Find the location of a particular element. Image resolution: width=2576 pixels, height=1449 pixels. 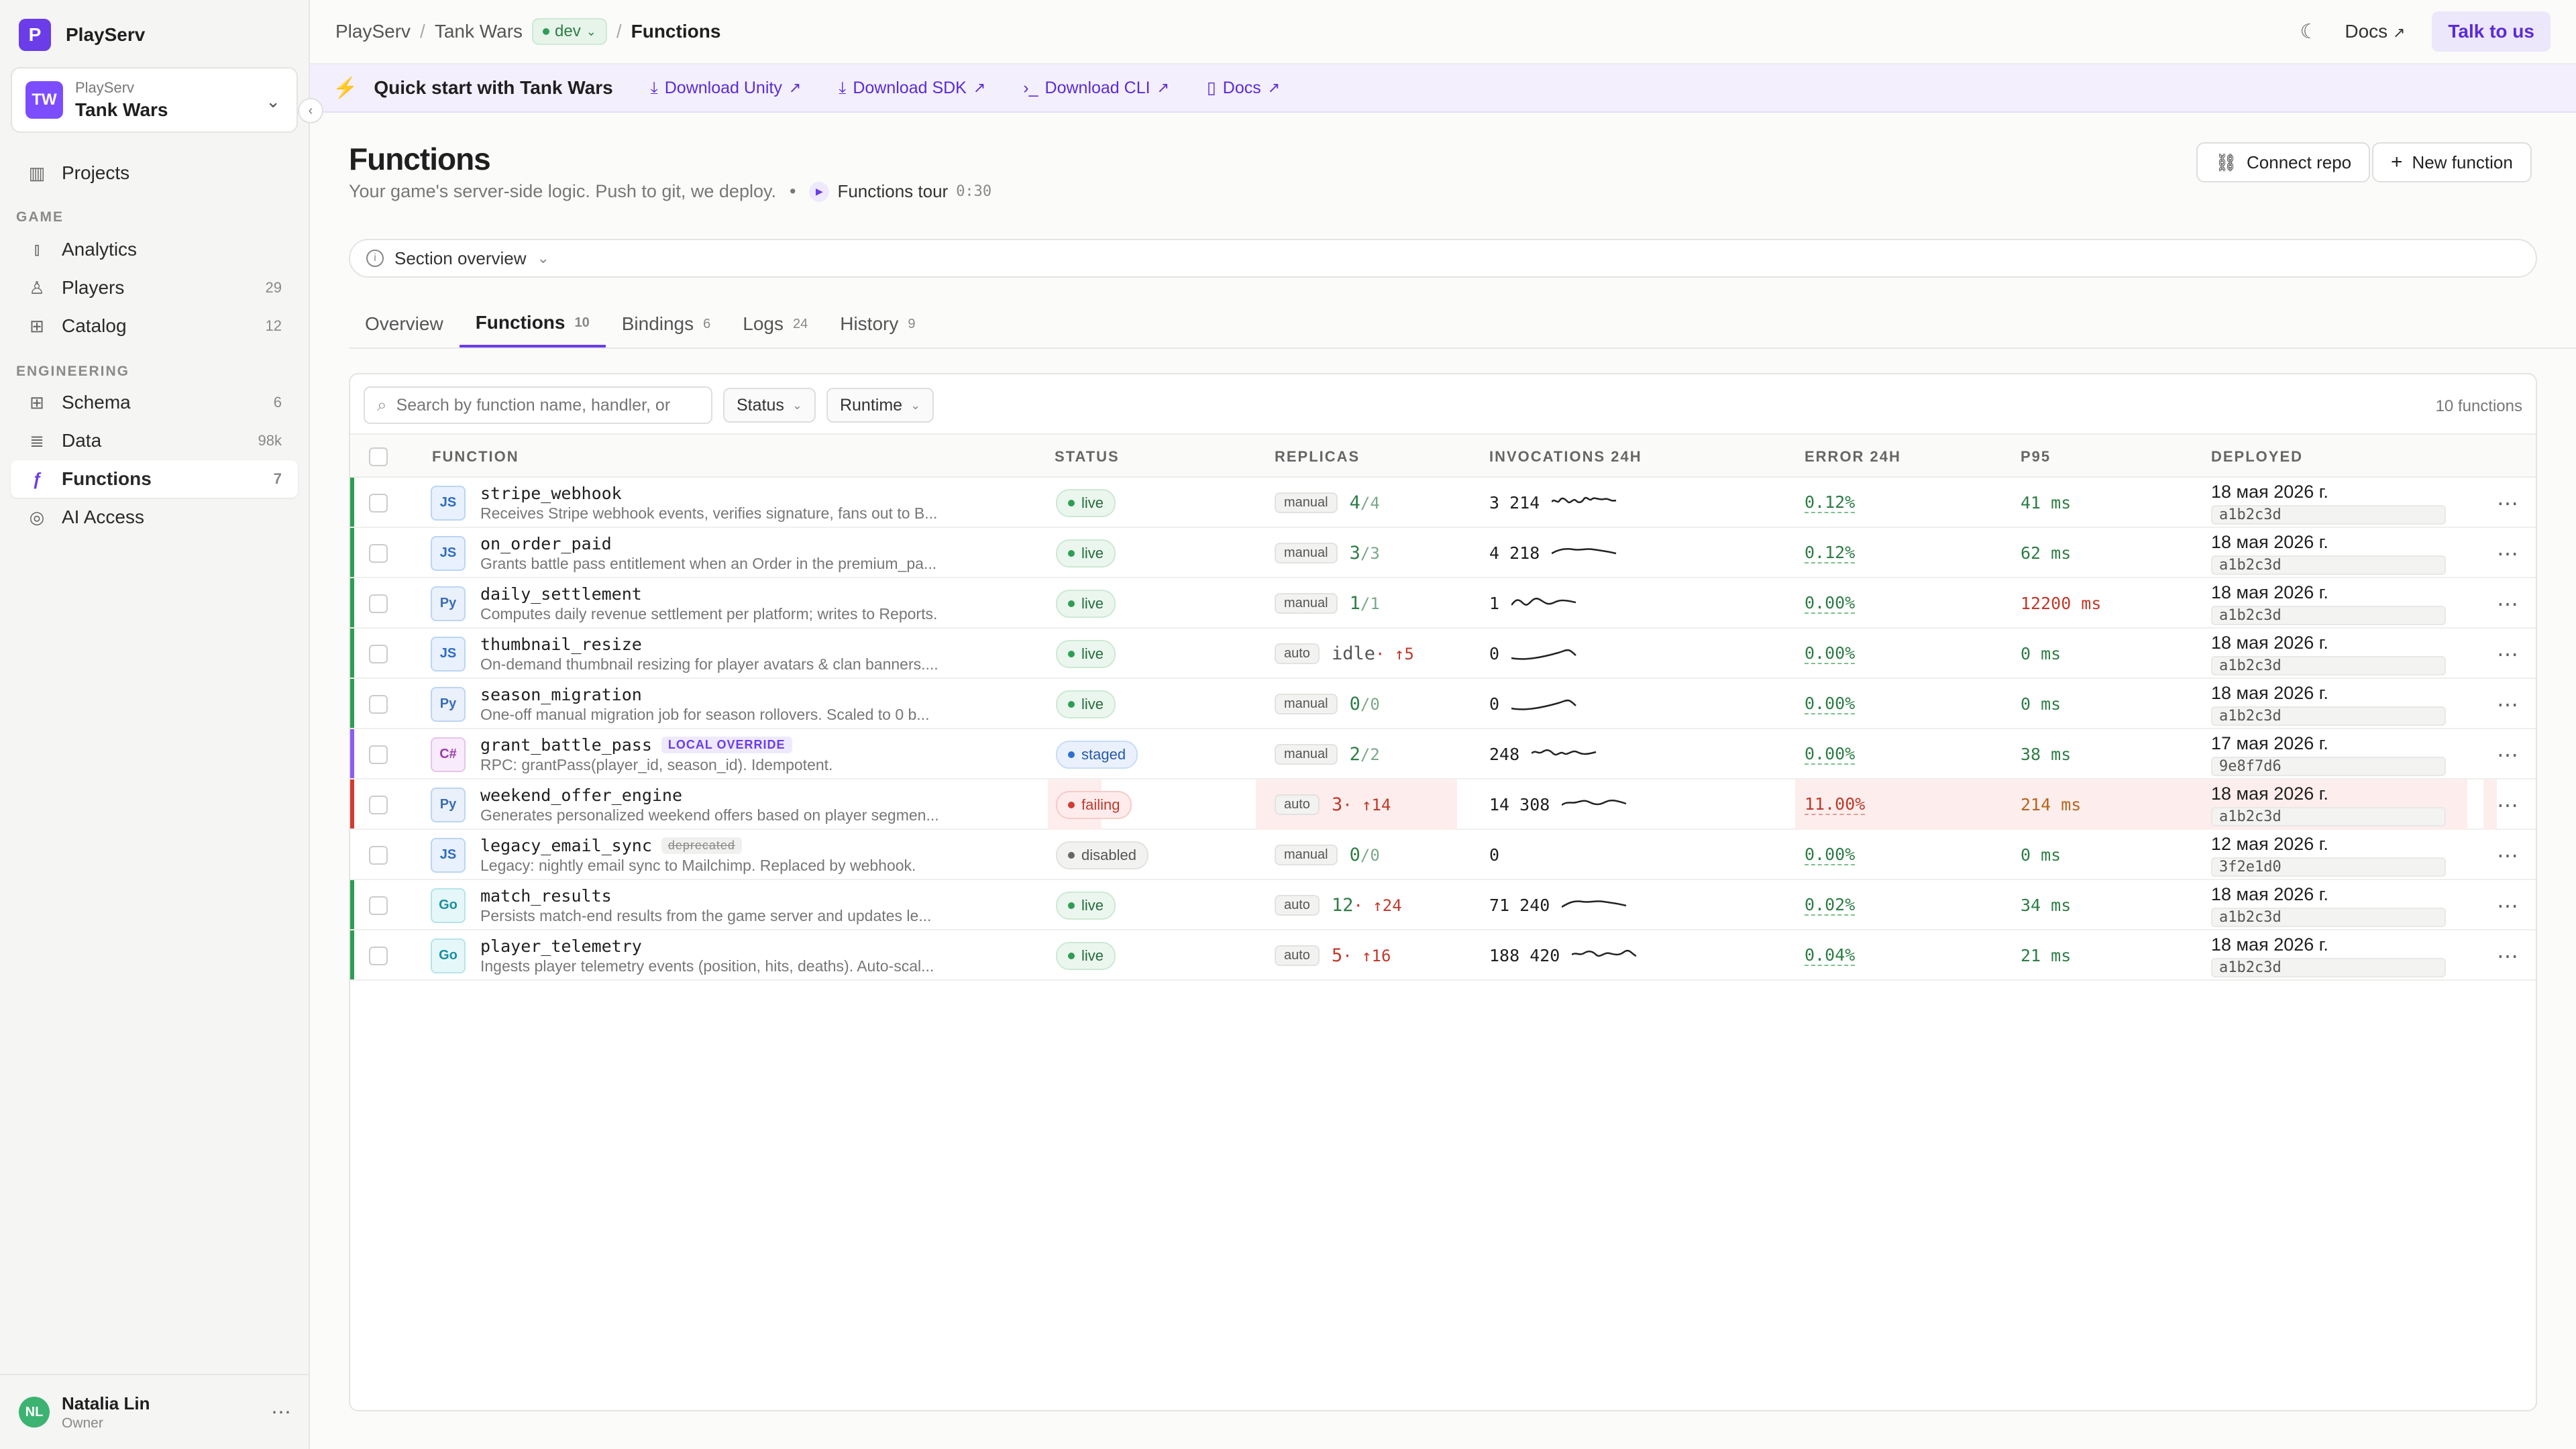

commit-hash: 9e8f7d6 is located at coordinates (2328, 766).